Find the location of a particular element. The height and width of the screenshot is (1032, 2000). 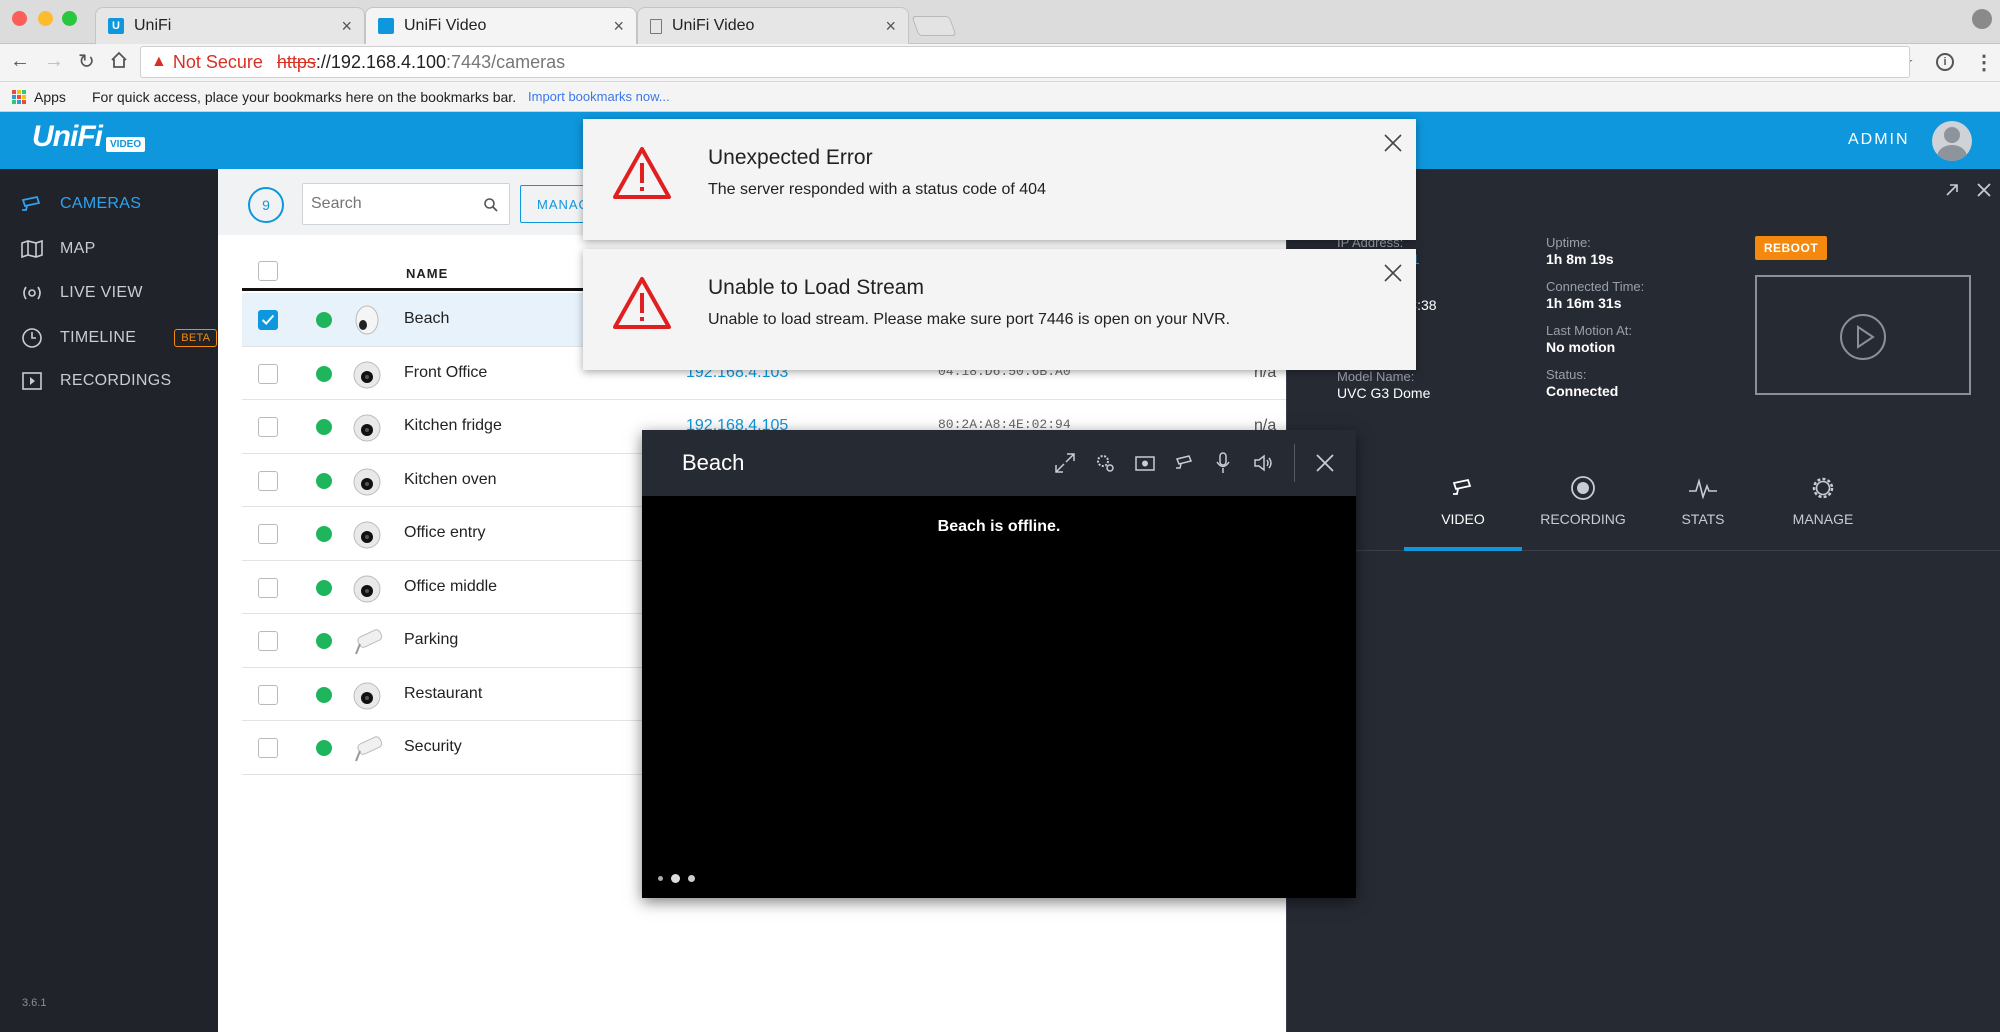

camera-name: Parking is located at coordinates (431, 640).